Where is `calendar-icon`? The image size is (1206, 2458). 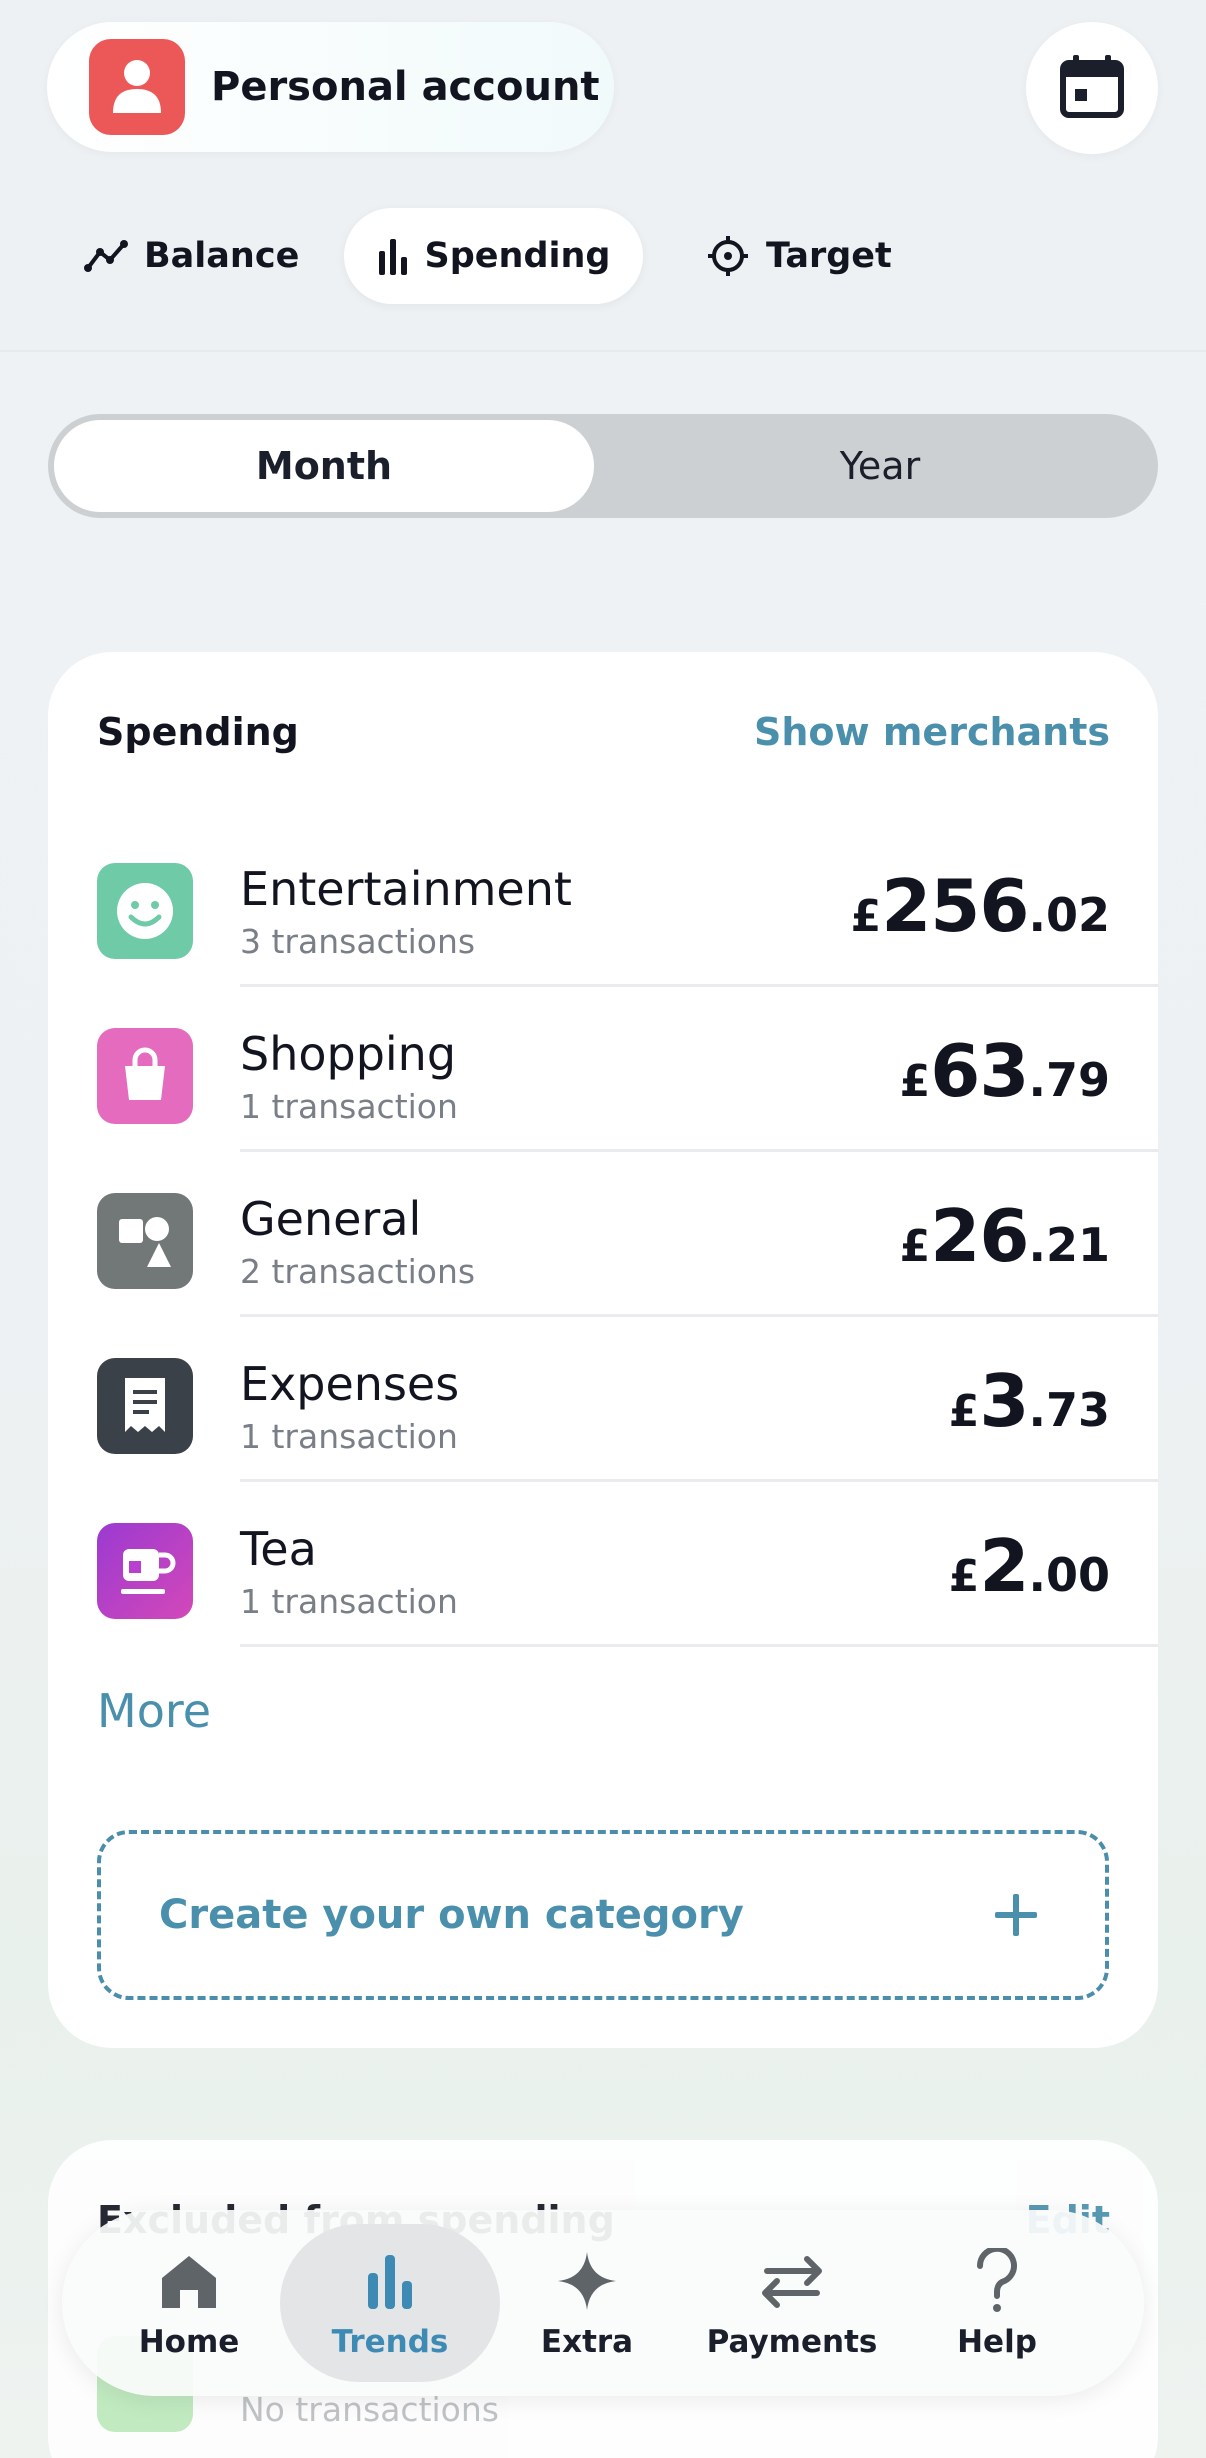
calendar-icon is located at coordinates (1092, 88).